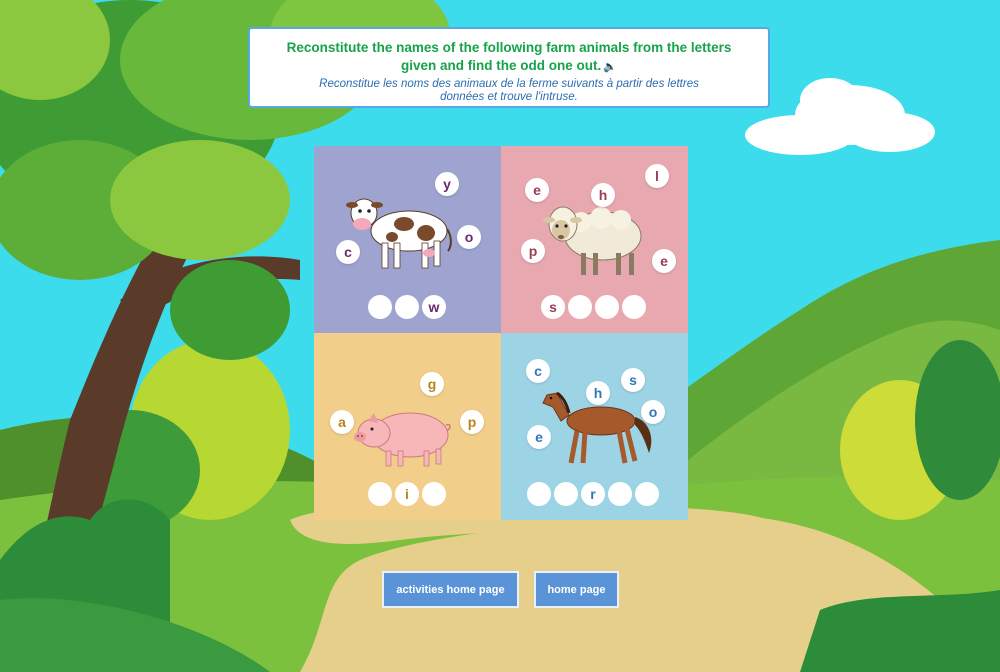  What do you see at coordinates (657, 176) in the screenshot?
I see `letter-bubble: l` at bounding box center [657, 176].